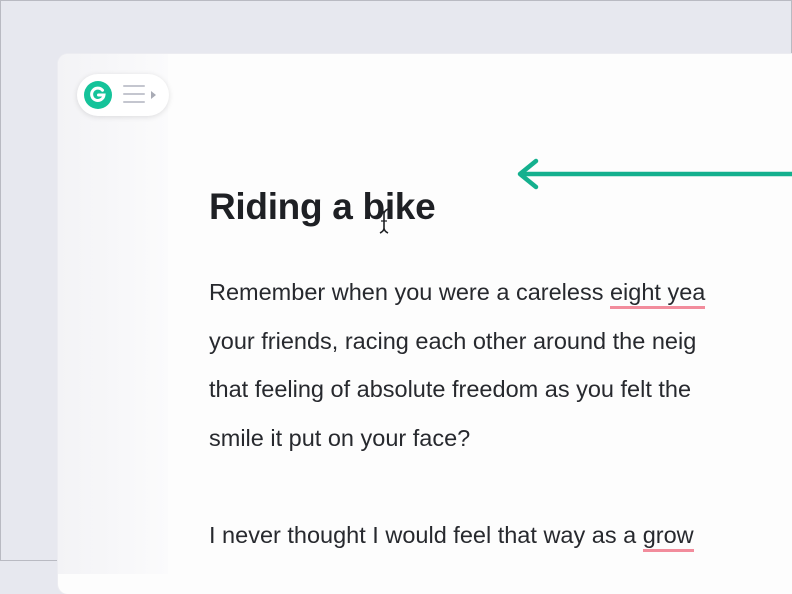 This screenshot has height=594, width=792. Describe the element at coordinates (340, 437) in the screenshot. I see `text-segment: smile it put on your face?` at that location.